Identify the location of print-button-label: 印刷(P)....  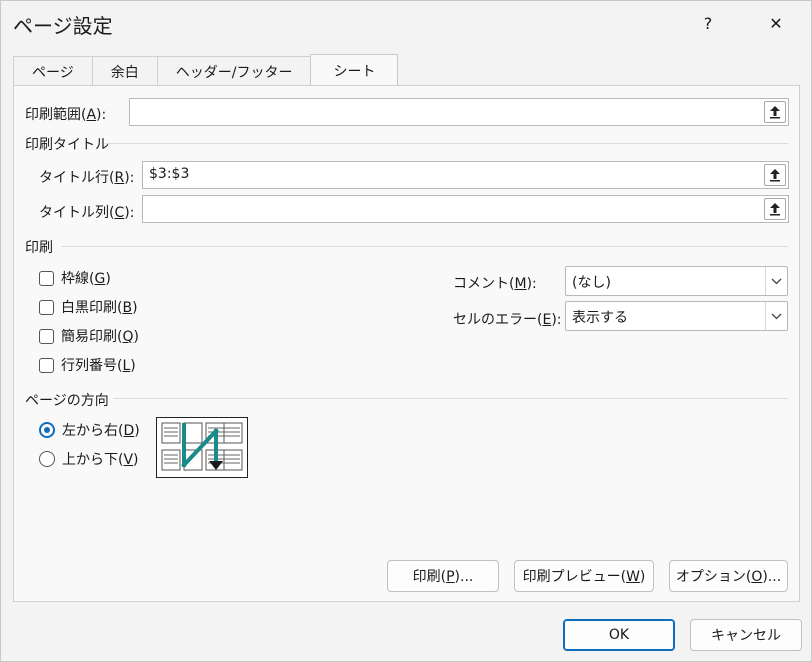
(443, 577).